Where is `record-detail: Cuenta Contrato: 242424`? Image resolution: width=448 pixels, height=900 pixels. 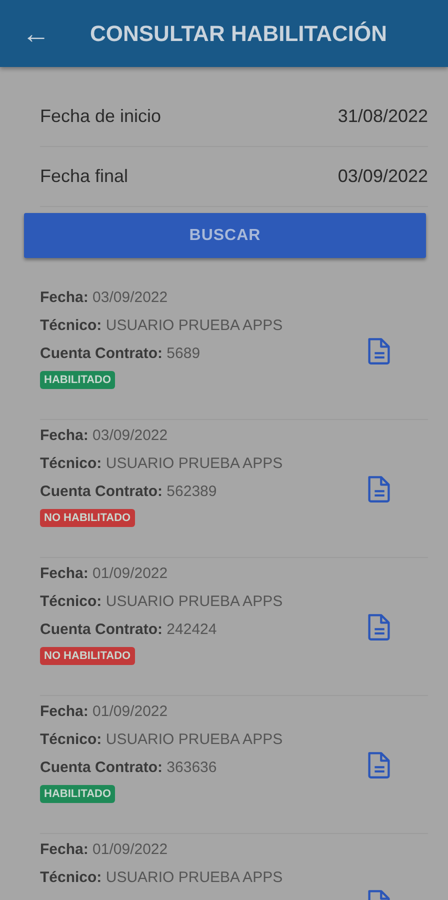
record-detail: Cuenta Contrato: 242424 is located at coordinates (129, 630).